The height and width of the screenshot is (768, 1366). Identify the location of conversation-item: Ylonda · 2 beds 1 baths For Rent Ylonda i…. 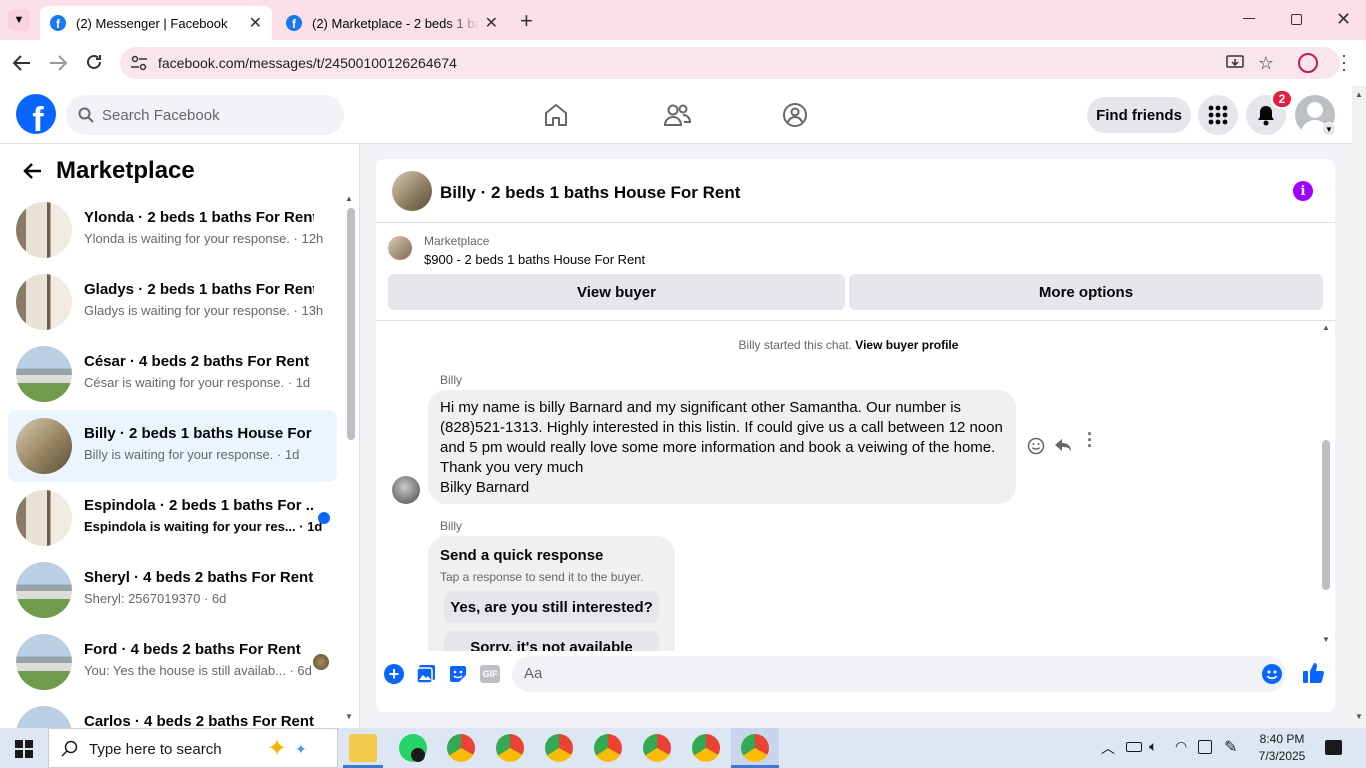
(172, 230).